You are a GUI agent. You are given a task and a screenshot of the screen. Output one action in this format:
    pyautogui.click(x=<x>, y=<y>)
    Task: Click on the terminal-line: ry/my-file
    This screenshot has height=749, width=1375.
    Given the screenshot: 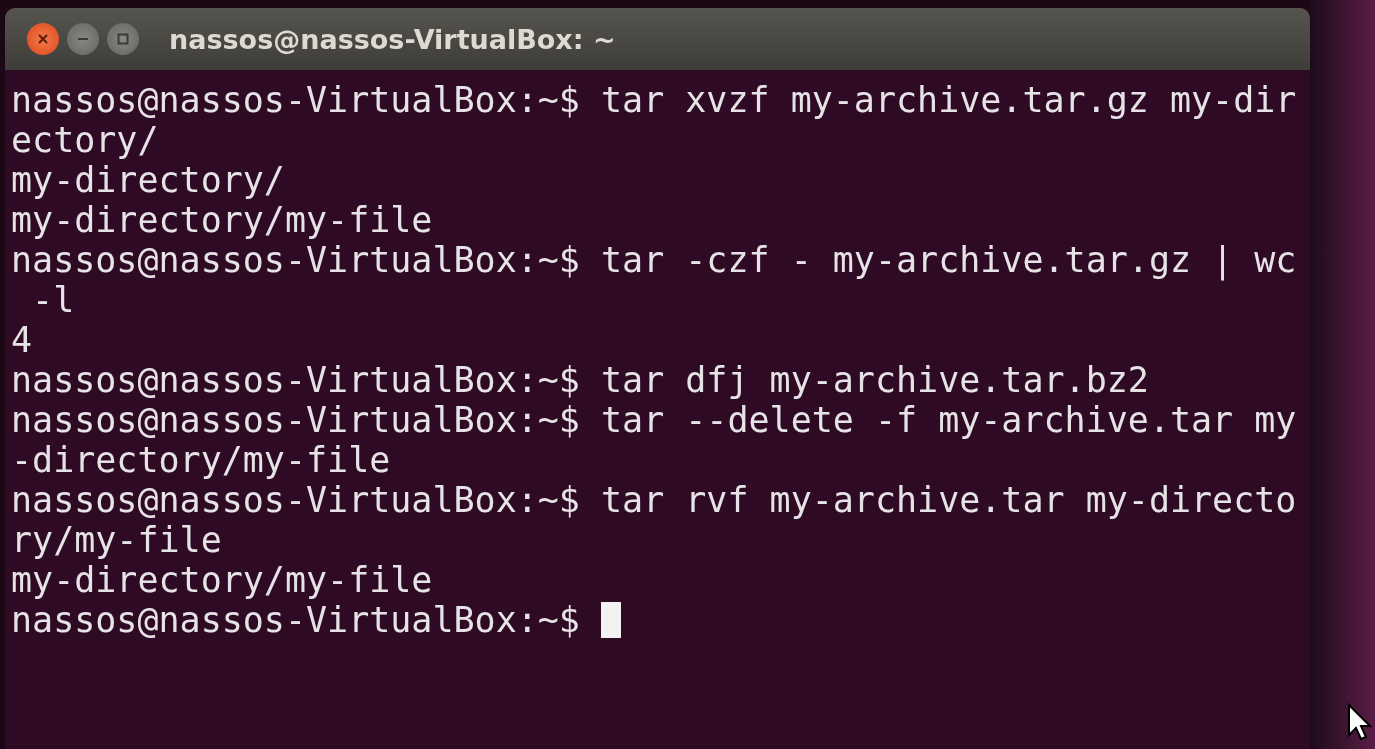 What is the action you would take?
    pyautogui.click(x=116, y=540)
    